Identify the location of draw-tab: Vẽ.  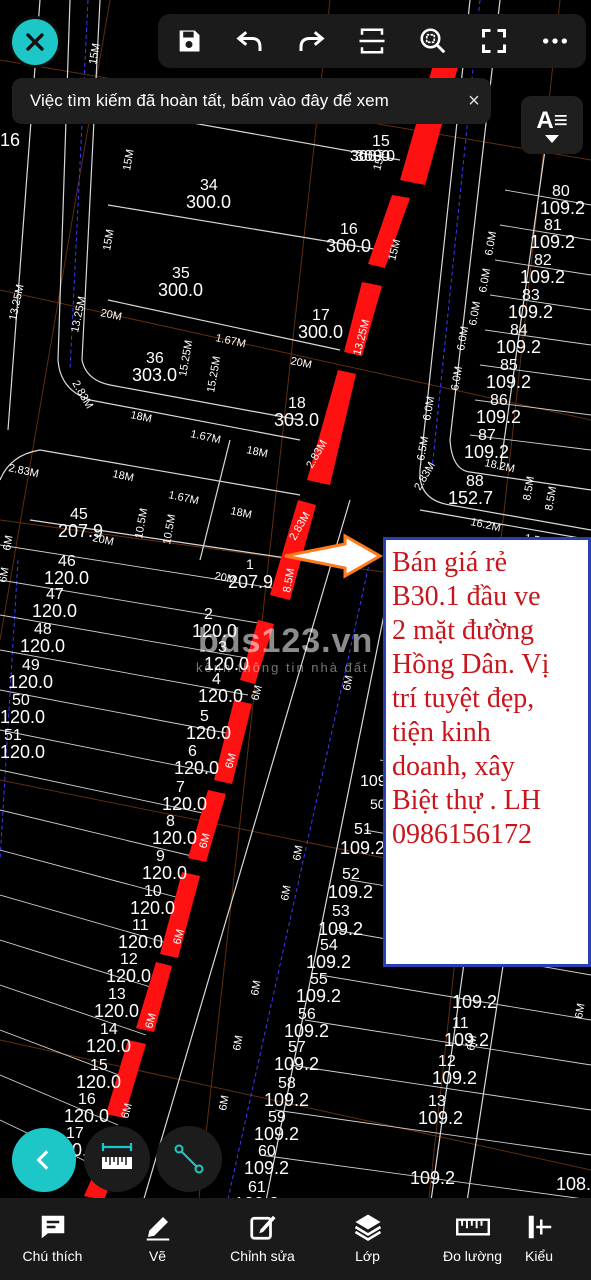
(157, 1239).